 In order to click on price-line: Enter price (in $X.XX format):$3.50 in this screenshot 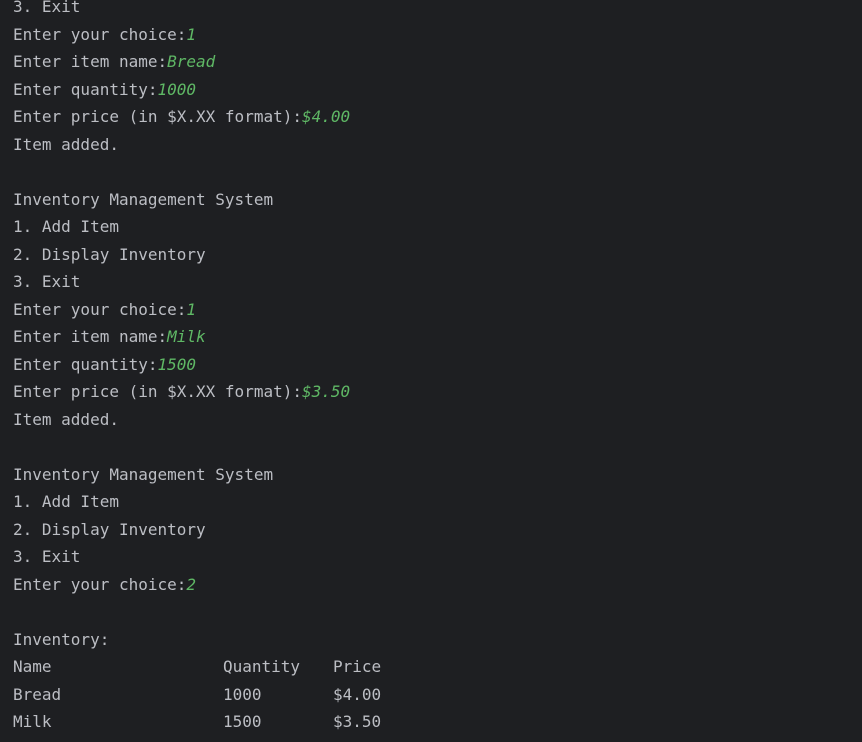, I will do `click(197, 392)`.